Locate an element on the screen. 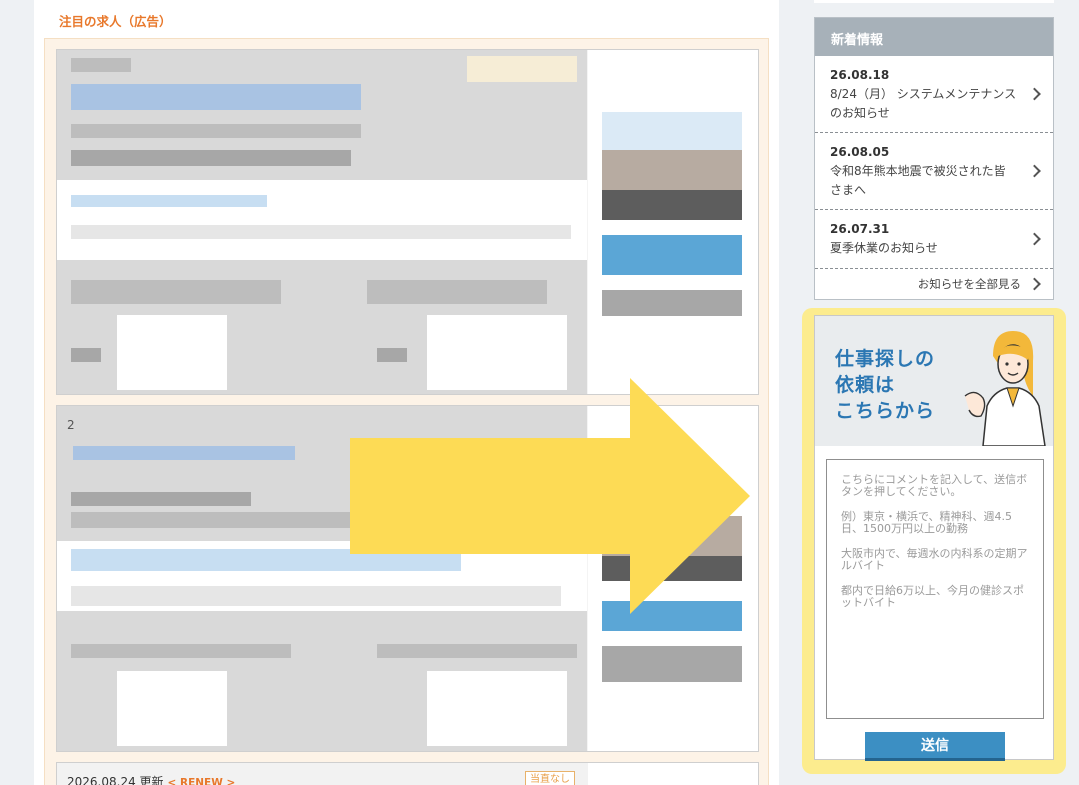 This screenshot has width=1079, height=785. news-heading: 新着情報 is located at coordinates (934, 37).